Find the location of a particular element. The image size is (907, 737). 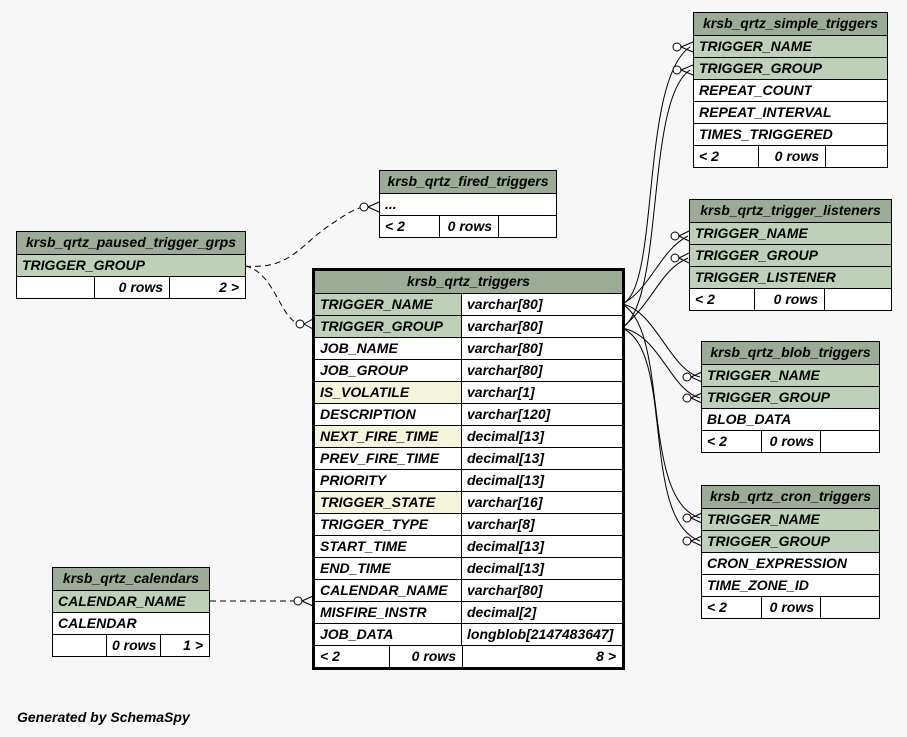

table-header: krsb_qrtz_blob_triggers is located at coordinates (790, 353).